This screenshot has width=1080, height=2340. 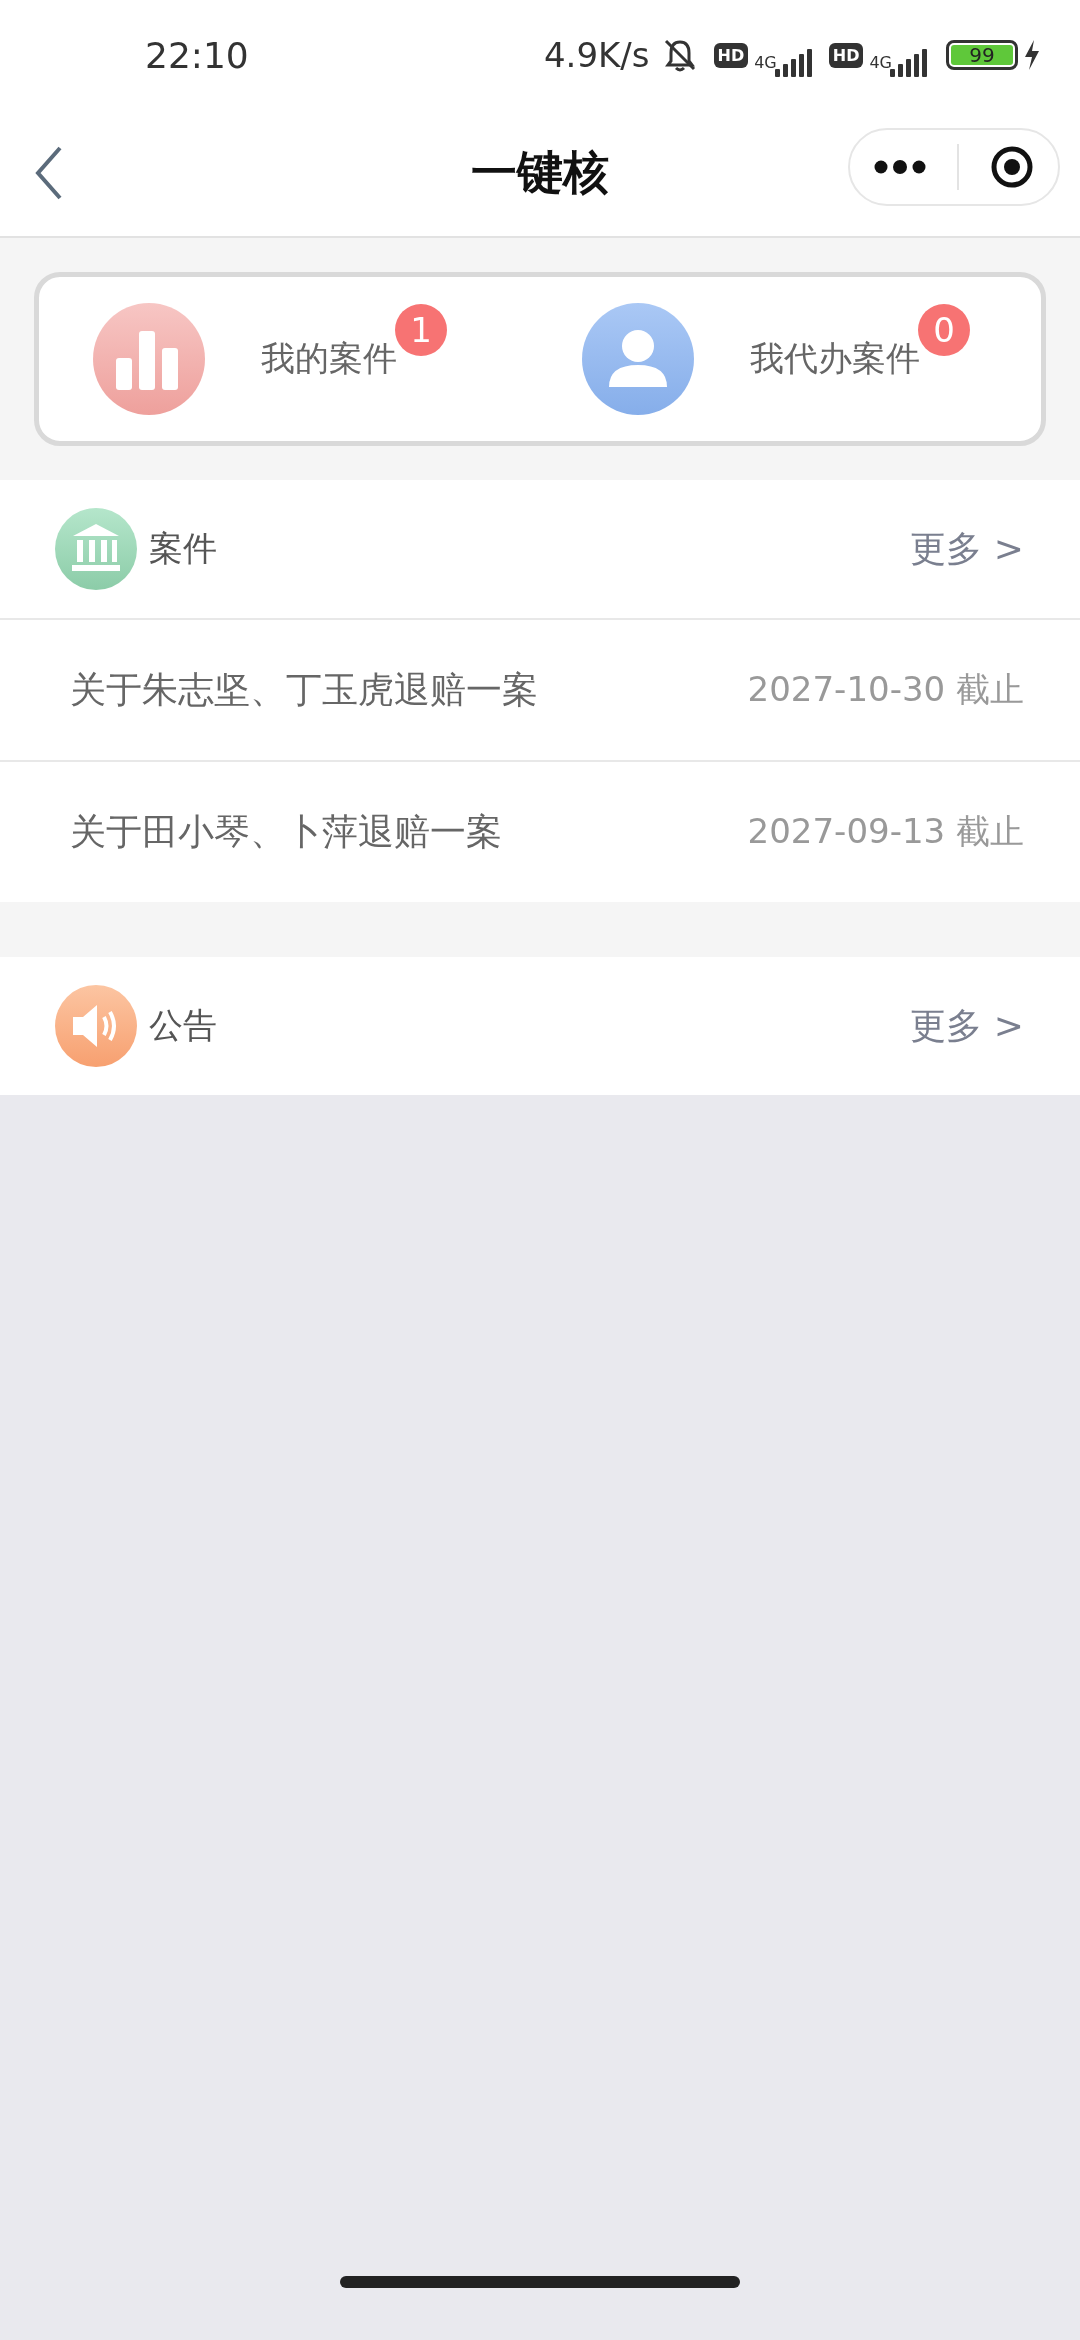 I want to click on person-icon, so click(x=638, y=359).